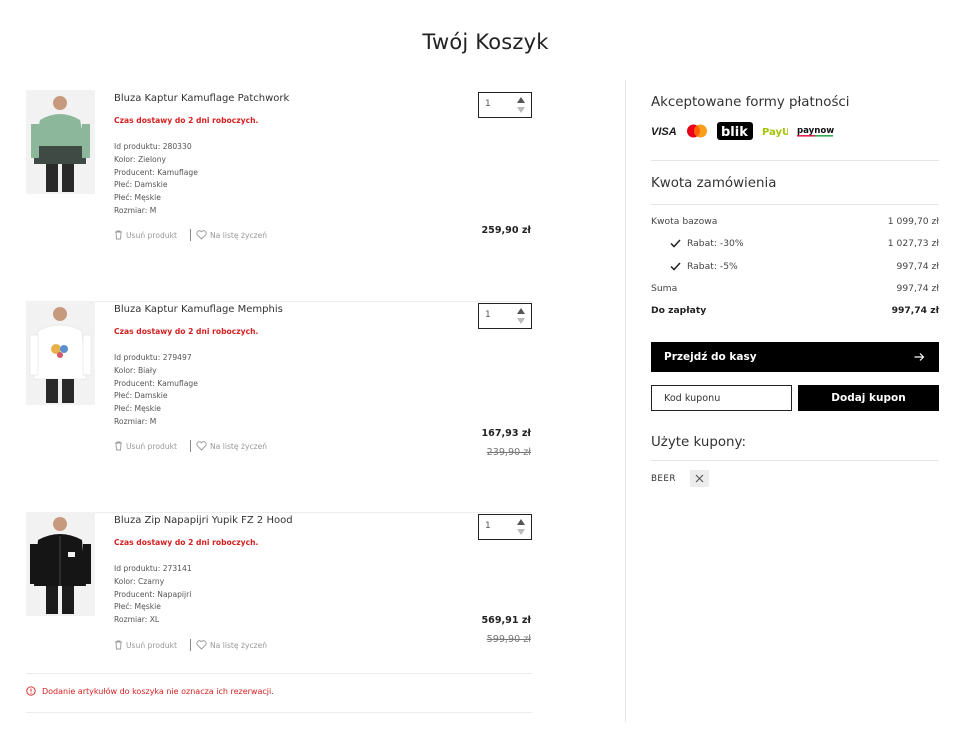 The image size is (971, 733). Describe the element at coordinates (684, 221) in the screenshot. I see `base-amount-label: Kwota bazowa` at that location.